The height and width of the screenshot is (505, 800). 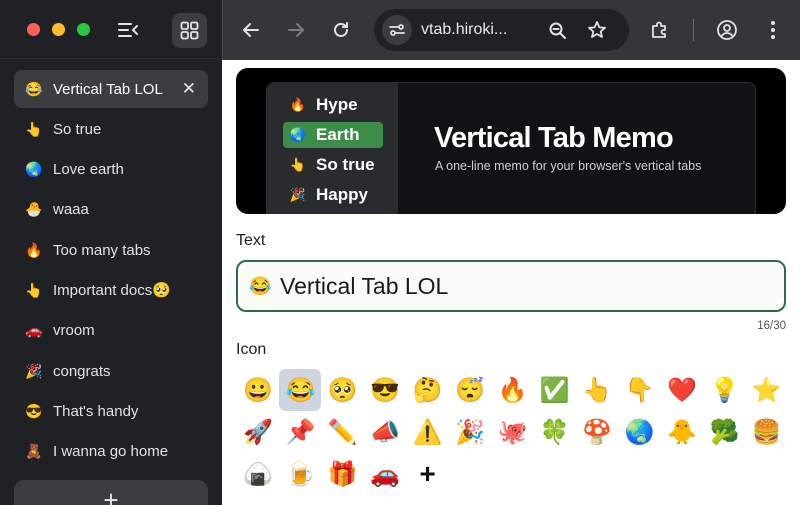 What do you see at coordinates (96, 411) in the screenshot?
I see `tab-label: That's handy` at bounding box center [96, 411].